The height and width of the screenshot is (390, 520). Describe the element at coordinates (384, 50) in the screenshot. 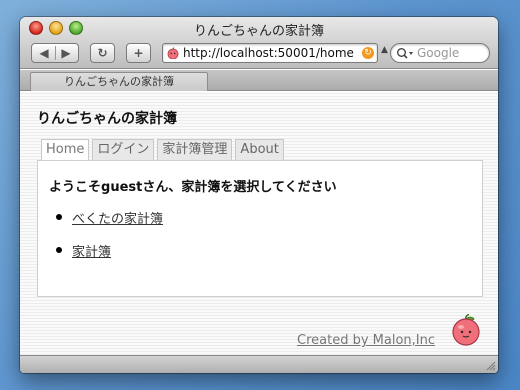

I see `address-dropdown-icon: ▲` at that location.